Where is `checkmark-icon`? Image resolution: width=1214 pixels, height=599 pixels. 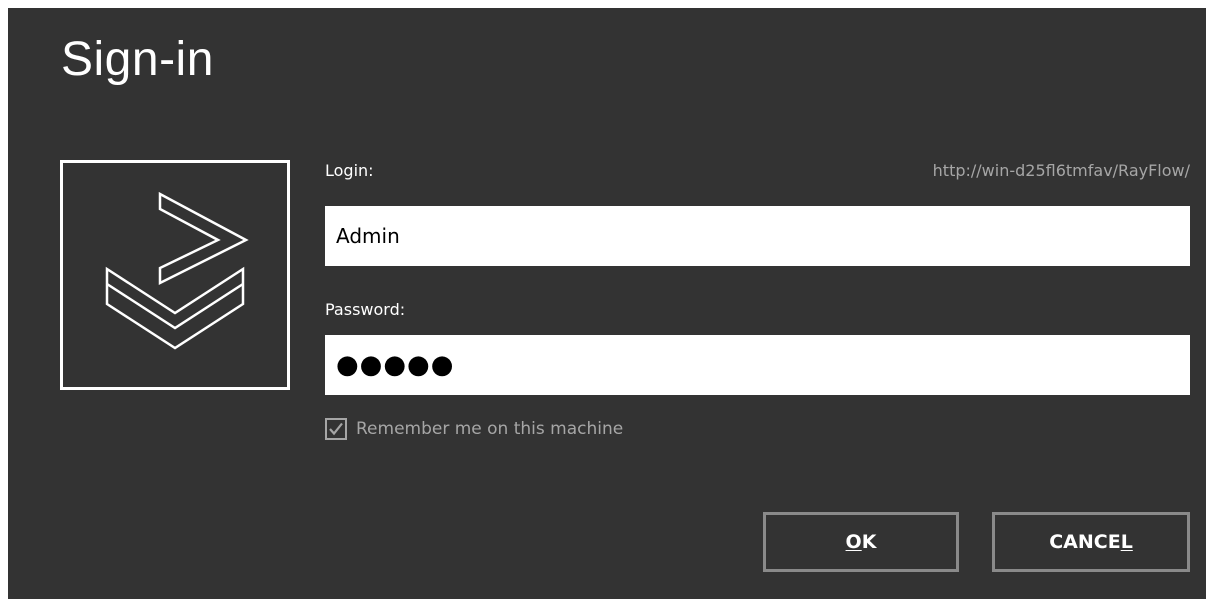 checkmark-icon is located at coordinates (336, 429).